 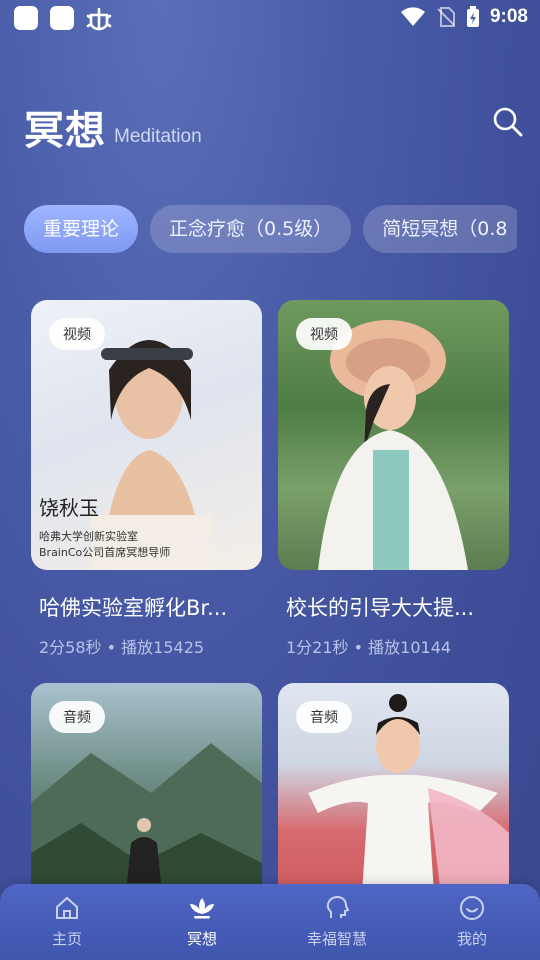 I want to click on page-subtitle: Meditation, so click(x=158, y=136).